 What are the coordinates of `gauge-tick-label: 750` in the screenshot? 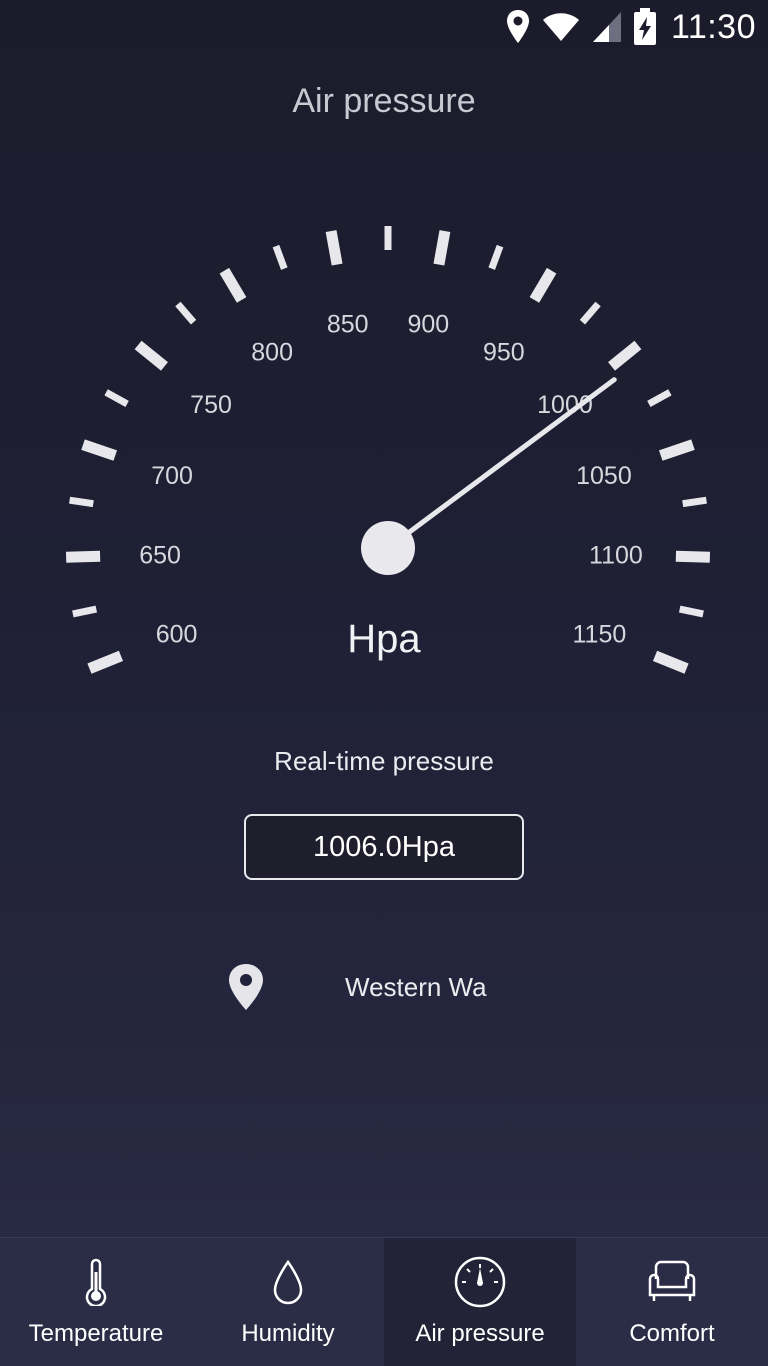 It's located at (211, 405).